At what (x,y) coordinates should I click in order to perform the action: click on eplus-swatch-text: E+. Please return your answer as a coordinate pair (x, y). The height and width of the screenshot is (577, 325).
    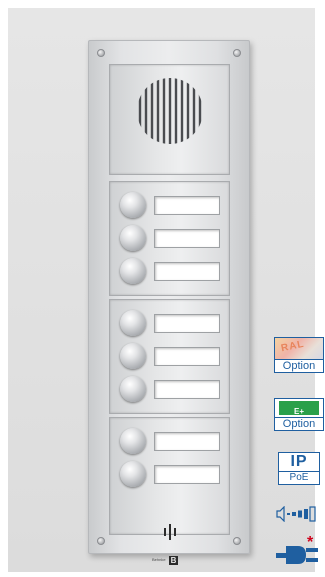
    Looking at the image, I should click on (298, 411).